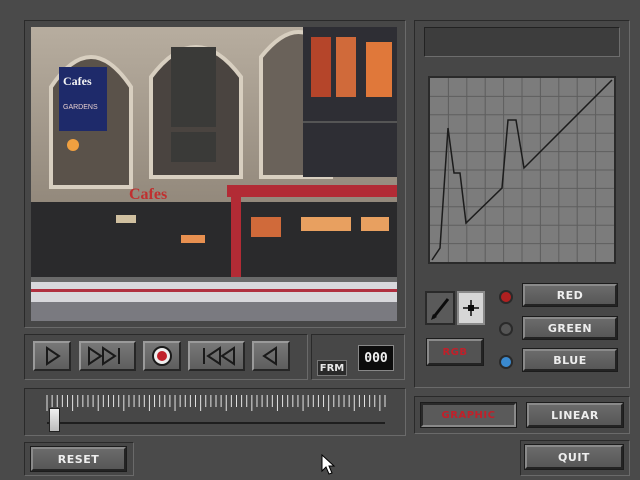 The height and width of the screenshot is (480, 640). I want to click on video-sign-top: Cafes, so click(77, 81).